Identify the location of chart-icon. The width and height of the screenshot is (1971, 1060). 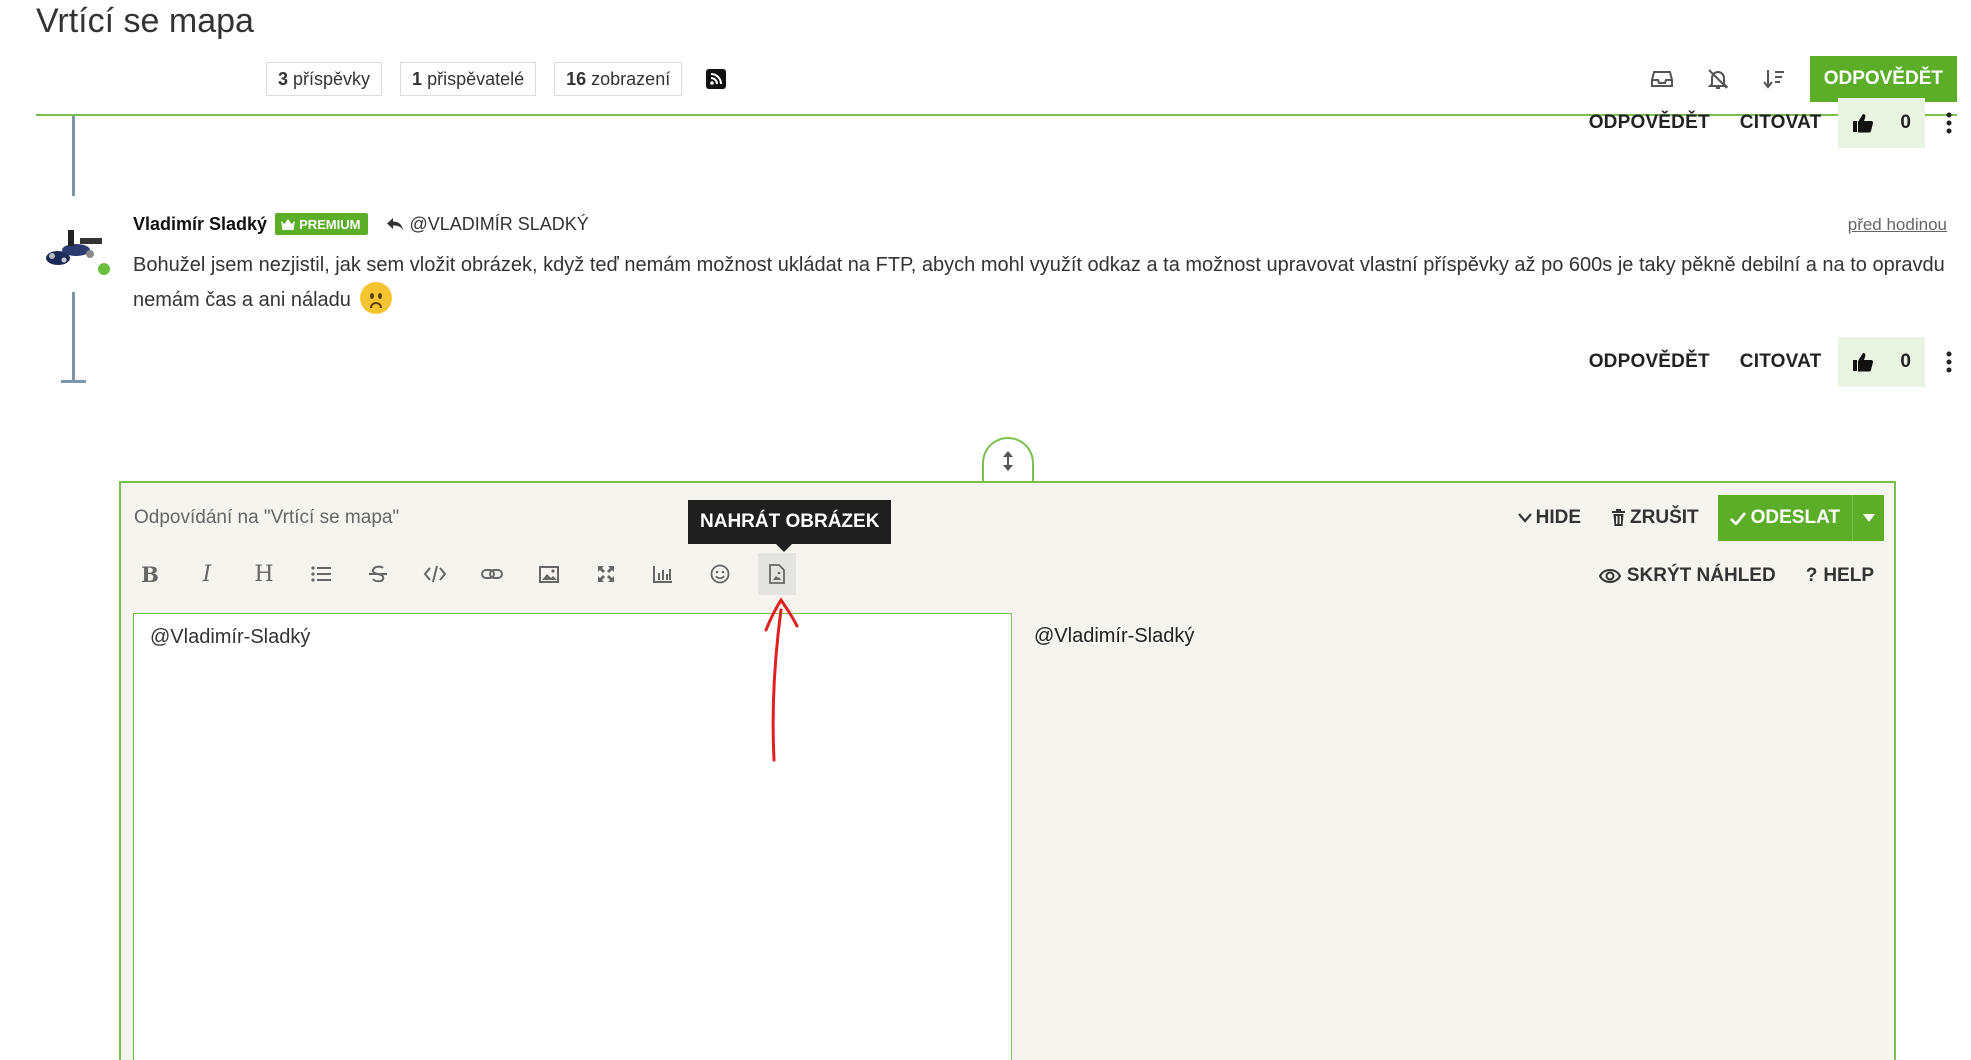
(663, 574).